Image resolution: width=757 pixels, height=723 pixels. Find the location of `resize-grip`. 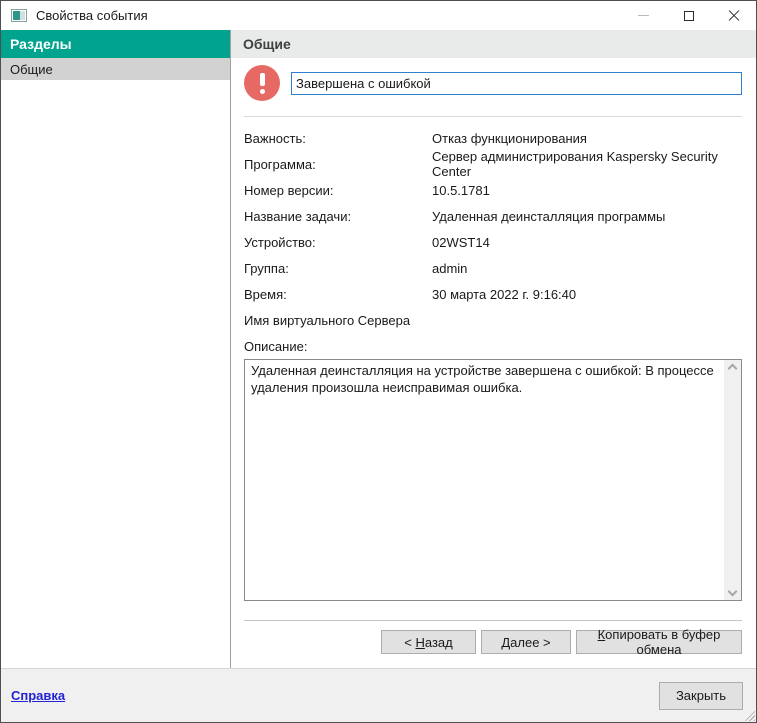

resize-grip is located at coordinates (748, 714).